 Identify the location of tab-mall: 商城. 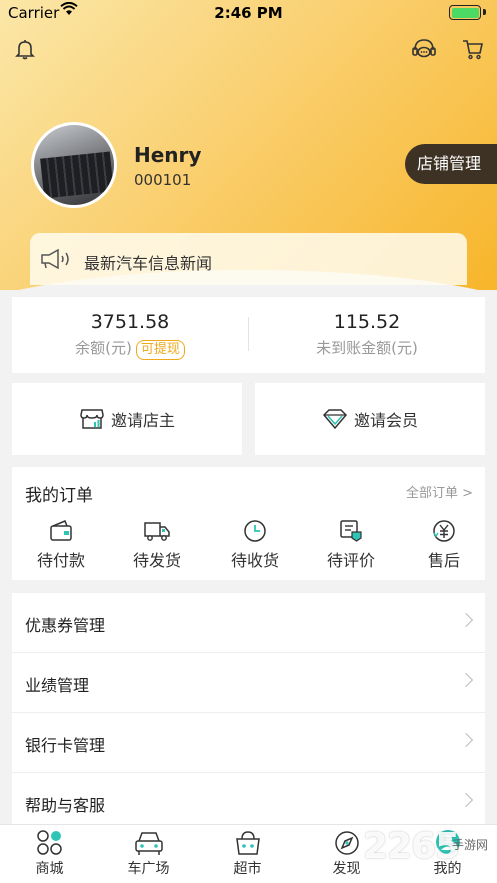
(49, 853).